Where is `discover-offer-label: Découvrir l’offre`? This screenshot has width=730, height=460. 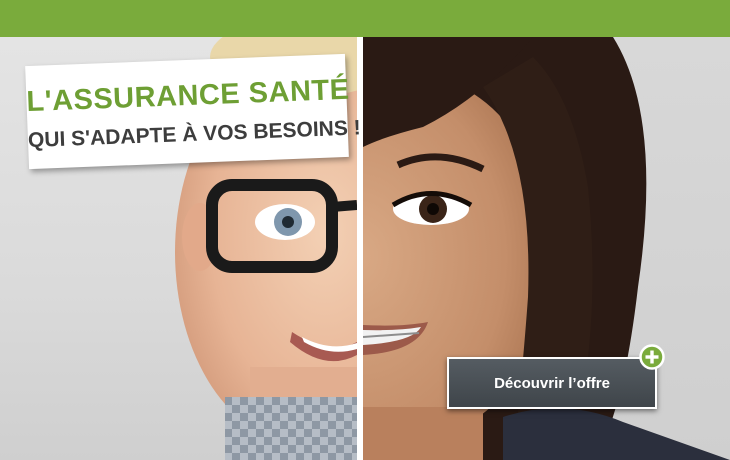 discover-offer-label: Découvrir l’offre is located at coordinates (552, 383).